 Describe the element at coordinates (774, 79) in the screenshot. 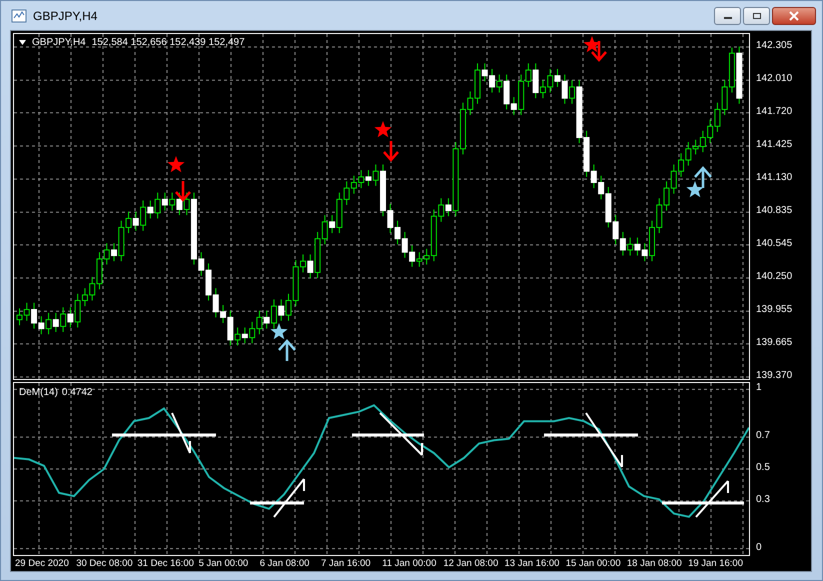

I see `price-axis-label: 142.010` at that location.